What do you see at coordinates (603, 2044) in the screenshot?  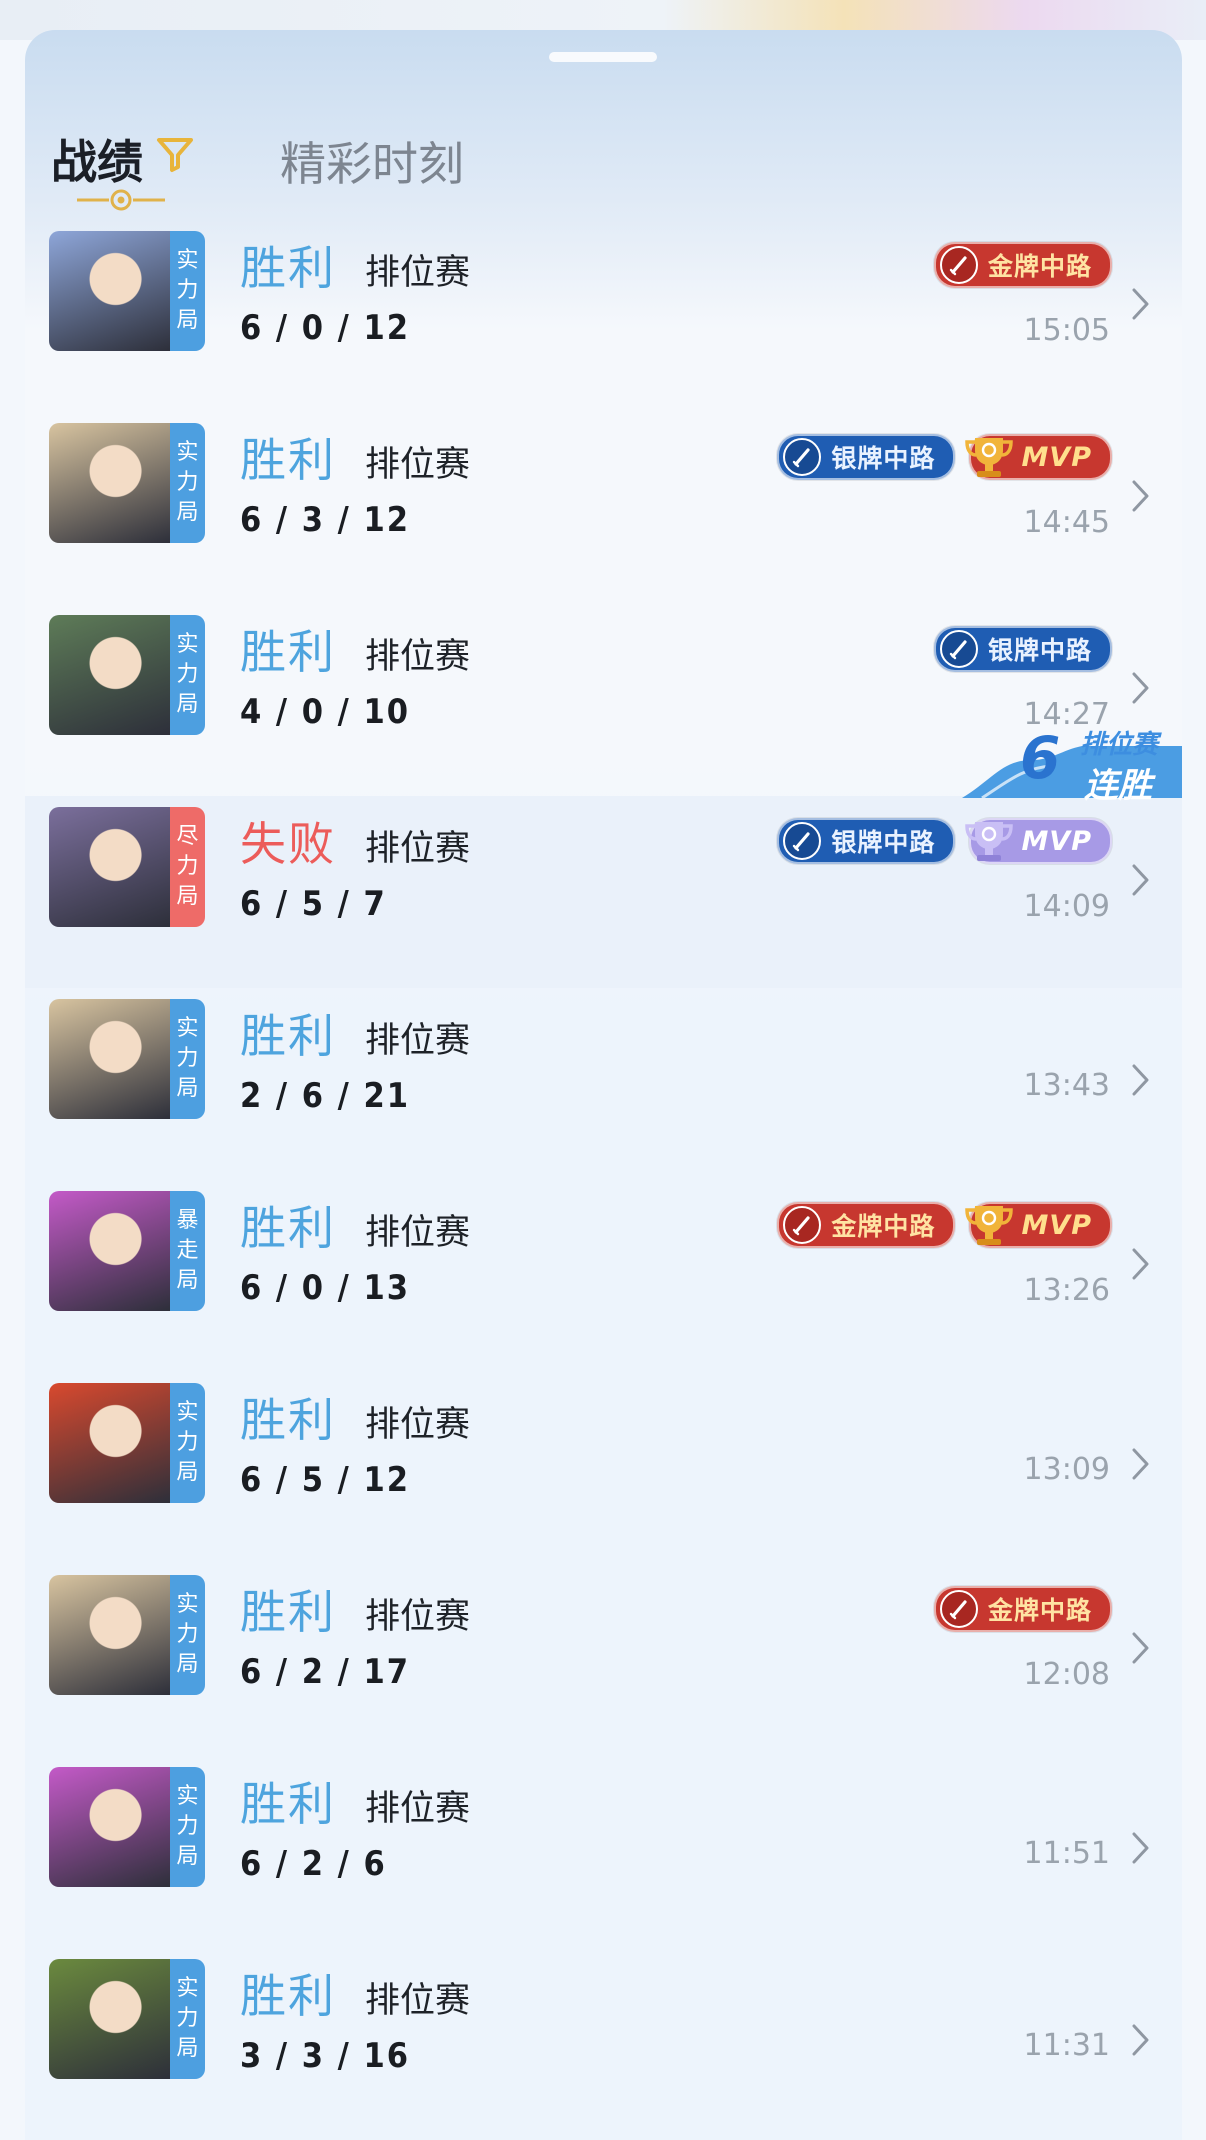 I see `match-row: 实力局胜利 排位赛 3 / 3 / 16 11:31` at bounding box center [603, 2044].